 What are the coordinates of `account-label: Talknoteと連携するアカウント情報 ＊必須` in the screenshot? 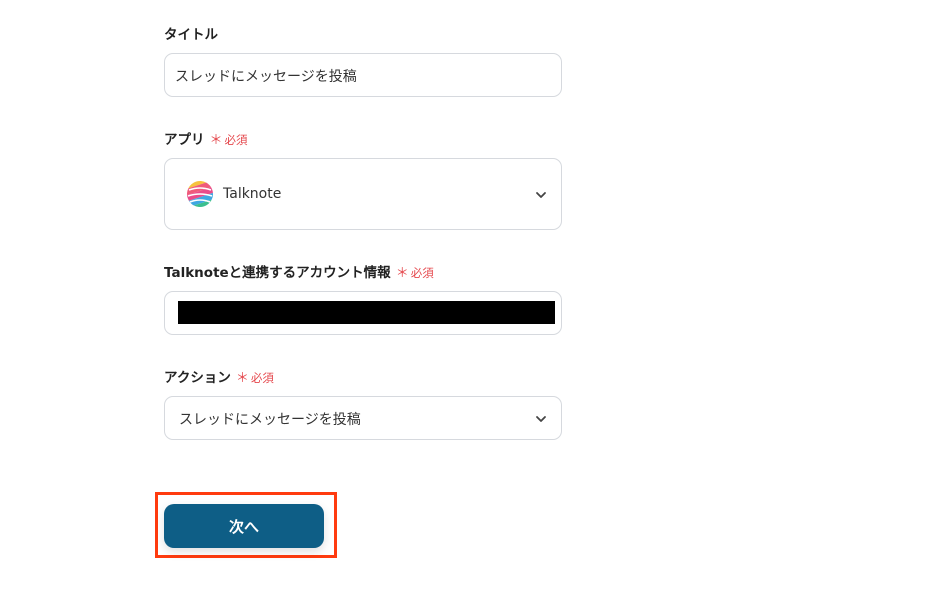 It's located at (299, 273).